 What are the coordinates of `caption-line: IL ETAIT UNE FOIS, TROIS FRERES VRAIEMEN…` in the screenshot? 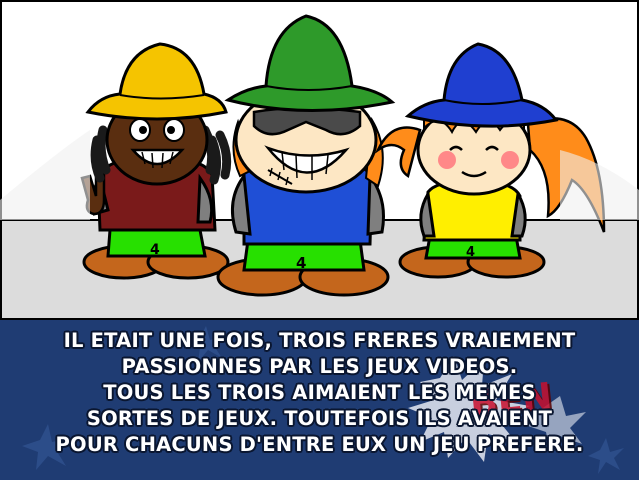 It's located at (319, 340).